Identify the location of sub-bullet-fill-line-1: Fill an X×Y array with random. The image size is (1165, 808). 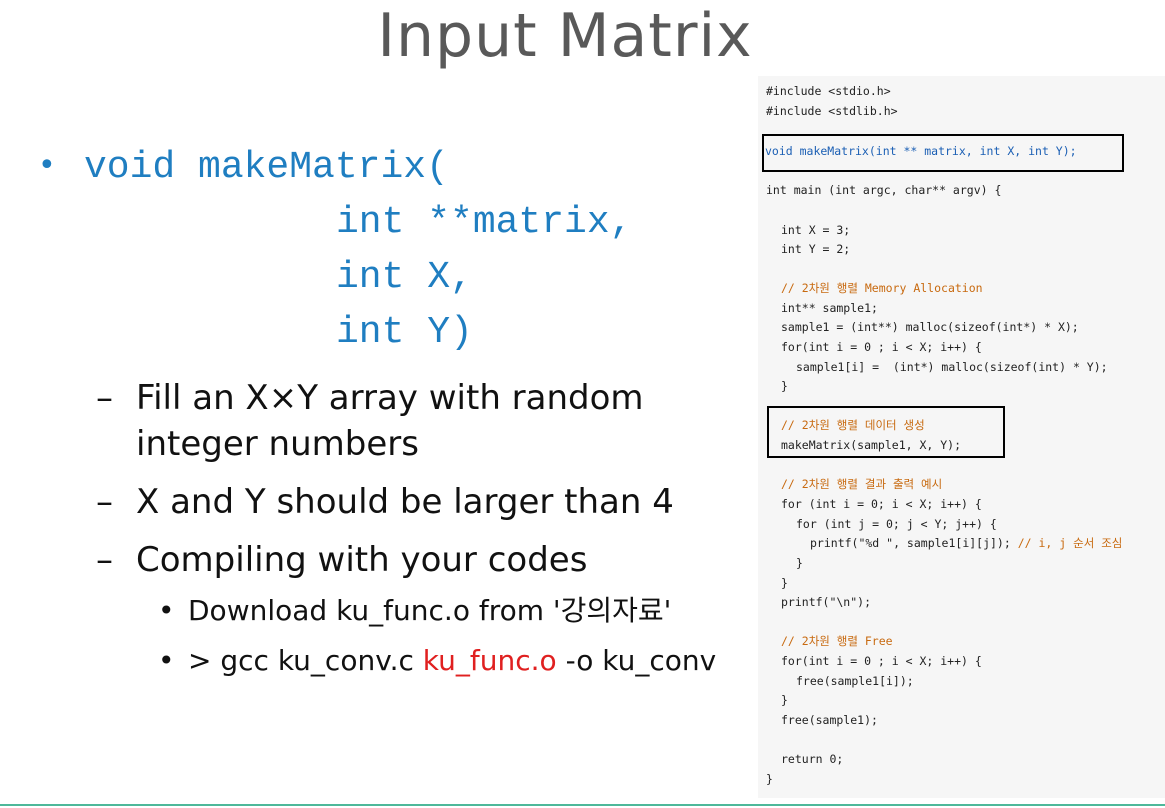
(390, 398).